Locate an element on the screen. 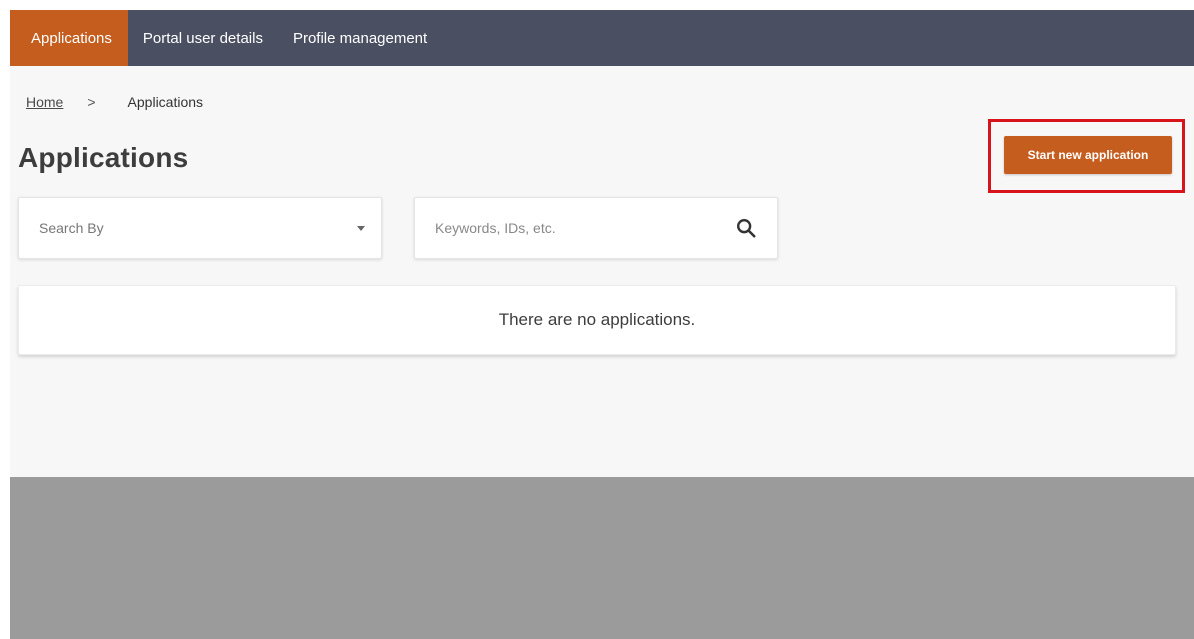  start-new-application-button: Start new application is located at coordinates (1088, 155).